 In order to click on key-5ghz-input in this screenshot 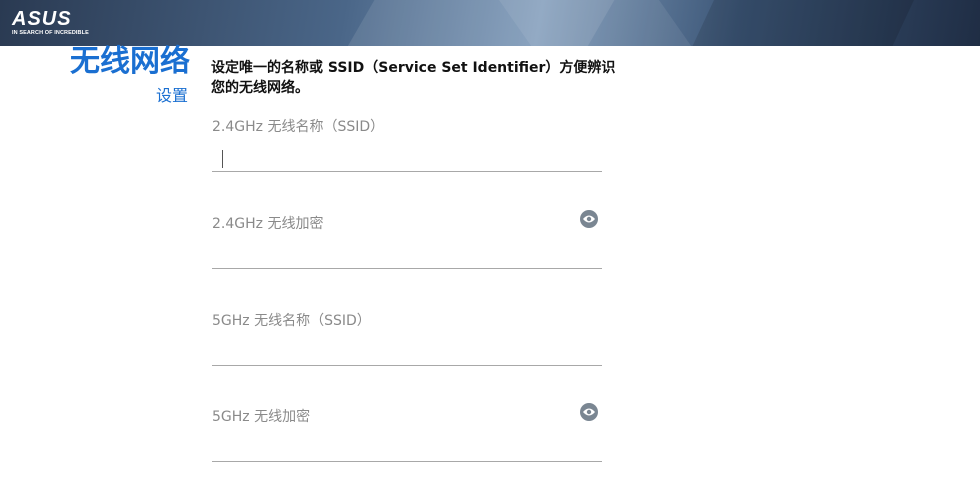, I will do `click(407, 447)`.